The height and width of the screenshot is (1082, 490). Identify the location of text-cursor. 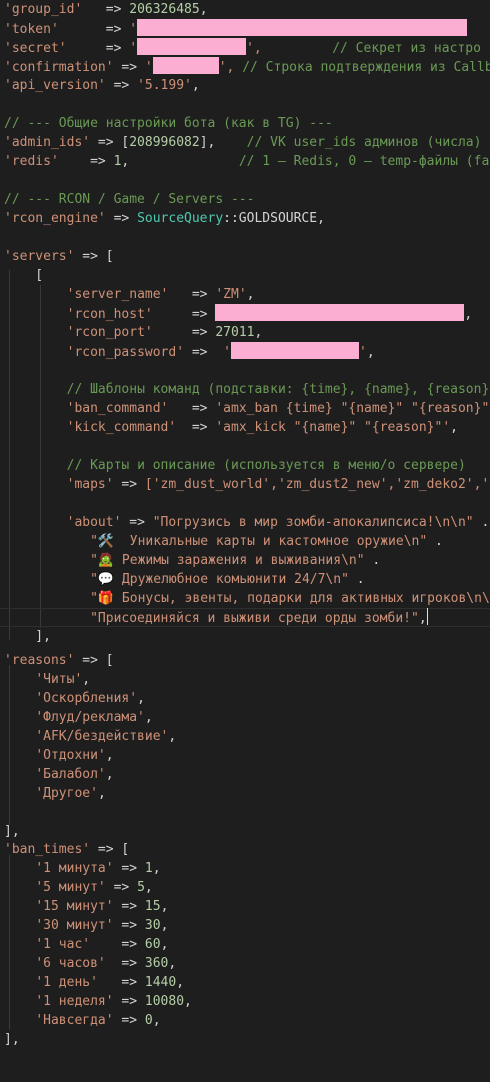
(427, 616).